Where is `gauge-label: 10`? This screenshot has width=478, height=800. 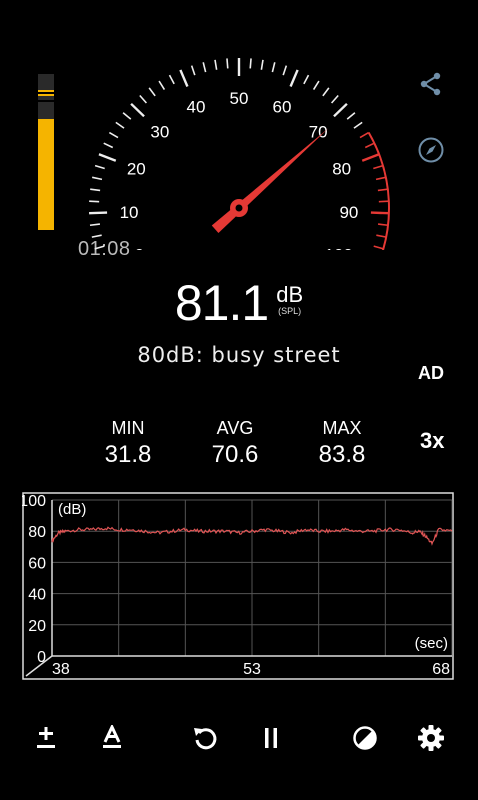 gauge-label: 10 is located at coordinates (129, 212).